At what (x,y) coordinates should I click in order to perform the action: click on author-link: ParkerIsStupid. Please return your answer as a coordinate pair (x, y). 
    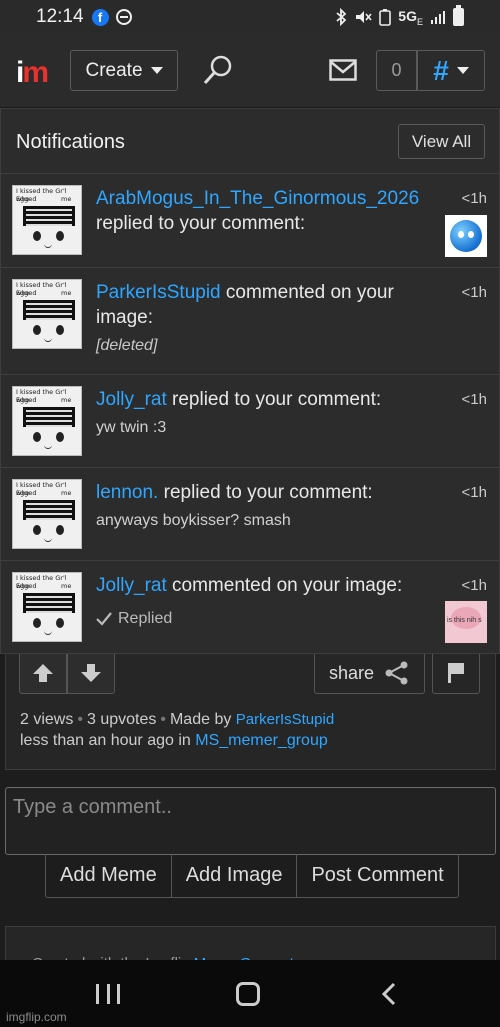
    Looking at the image, I should click on (285, 719).